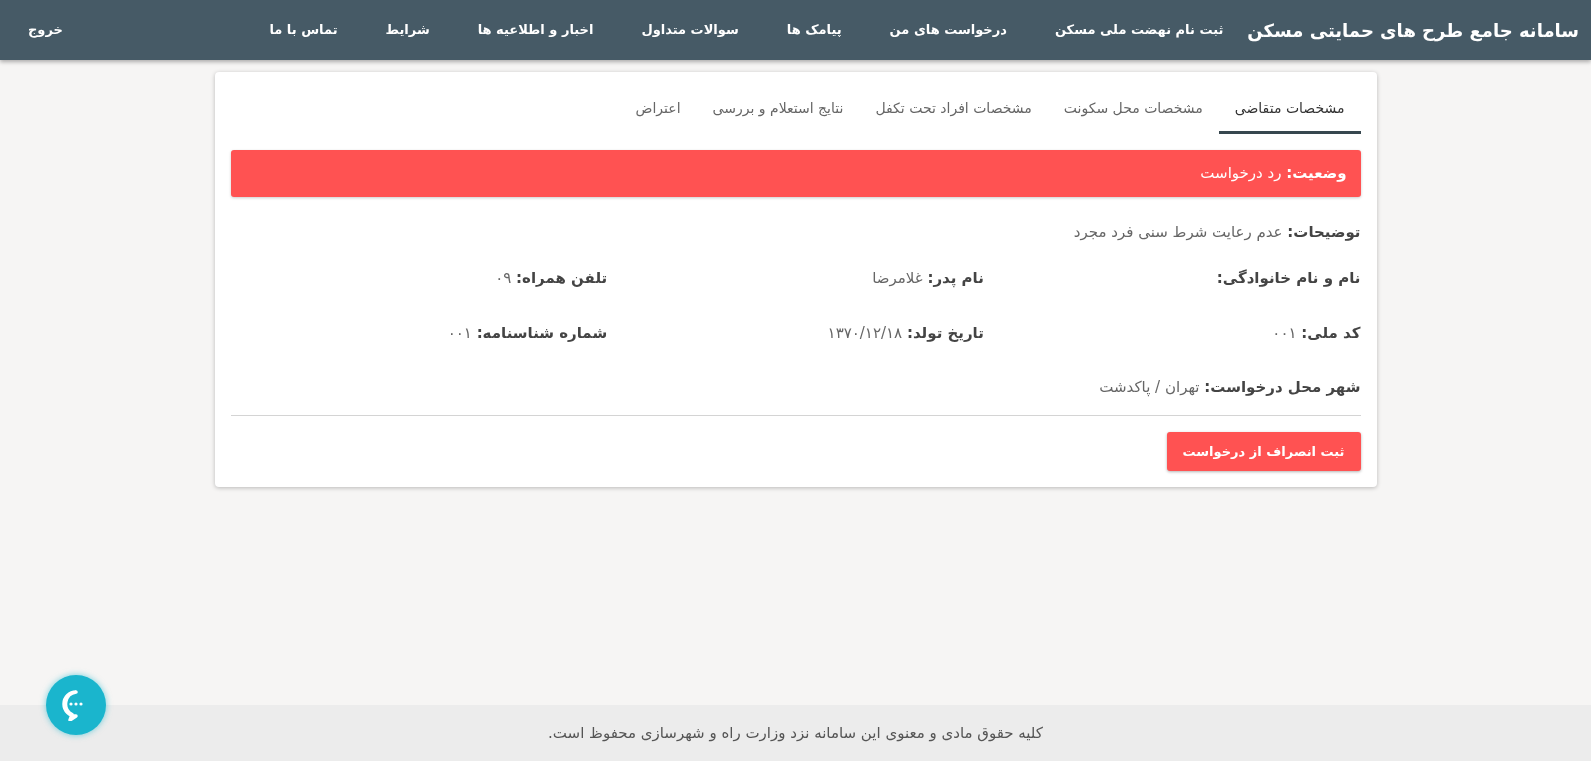 The image size is (1591, 761). I want to click on nav-link: ثبت نام نهضت ملی مسکن, so click(1139, 30).